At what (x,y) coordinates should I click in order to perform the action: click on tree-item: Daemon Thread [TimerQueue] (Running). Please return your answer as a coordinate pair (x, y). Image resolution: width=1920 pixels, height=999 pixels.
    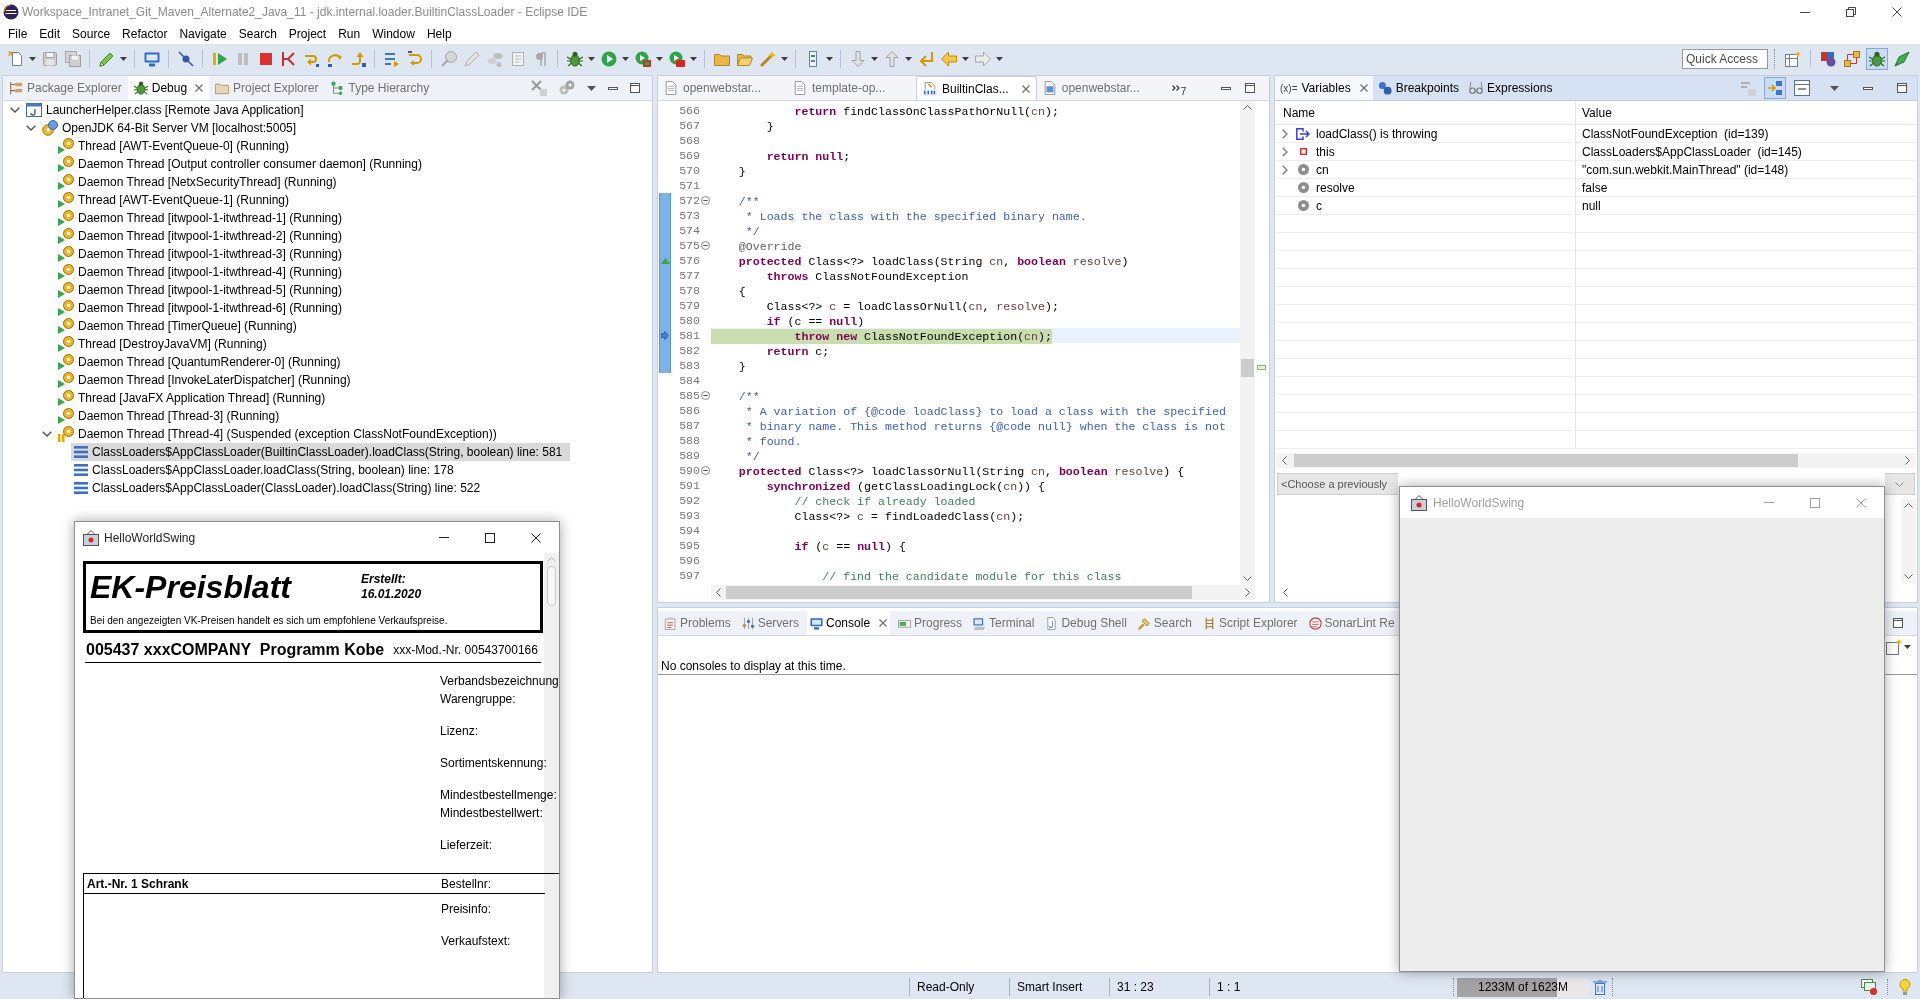
    Looking at the image, I should click on (191, 326).